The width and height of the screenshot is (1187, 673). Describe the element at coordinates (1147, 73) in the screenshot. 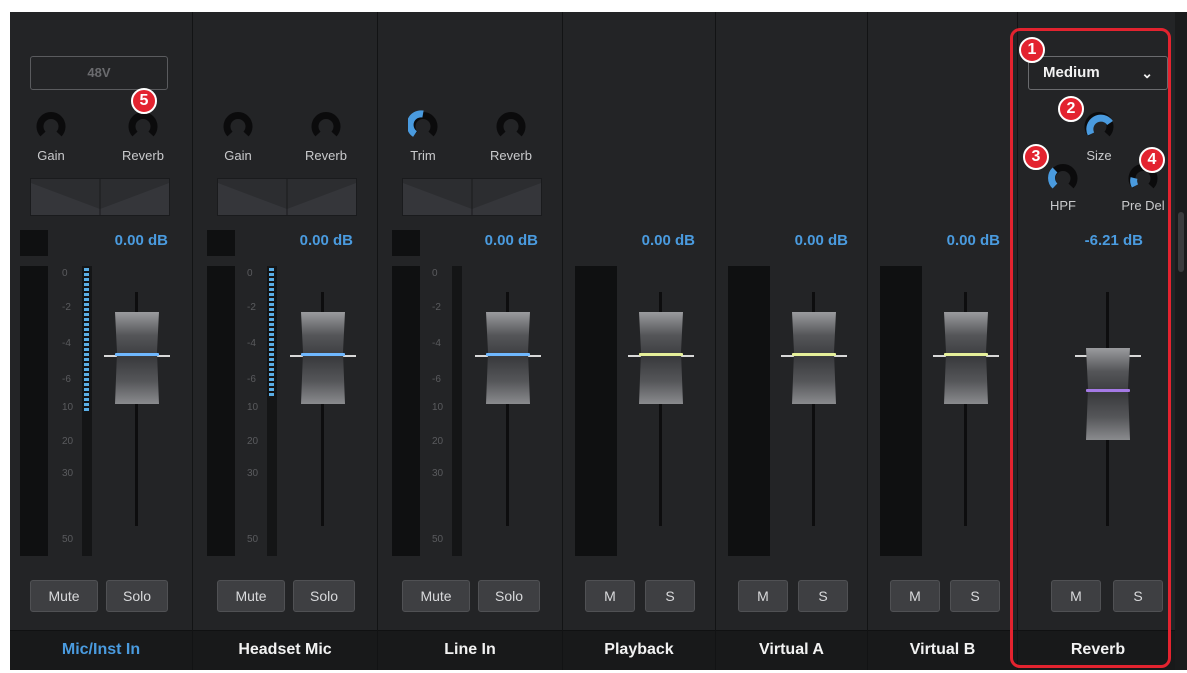

I see `chevron-down-icon: ⌄` at that location.